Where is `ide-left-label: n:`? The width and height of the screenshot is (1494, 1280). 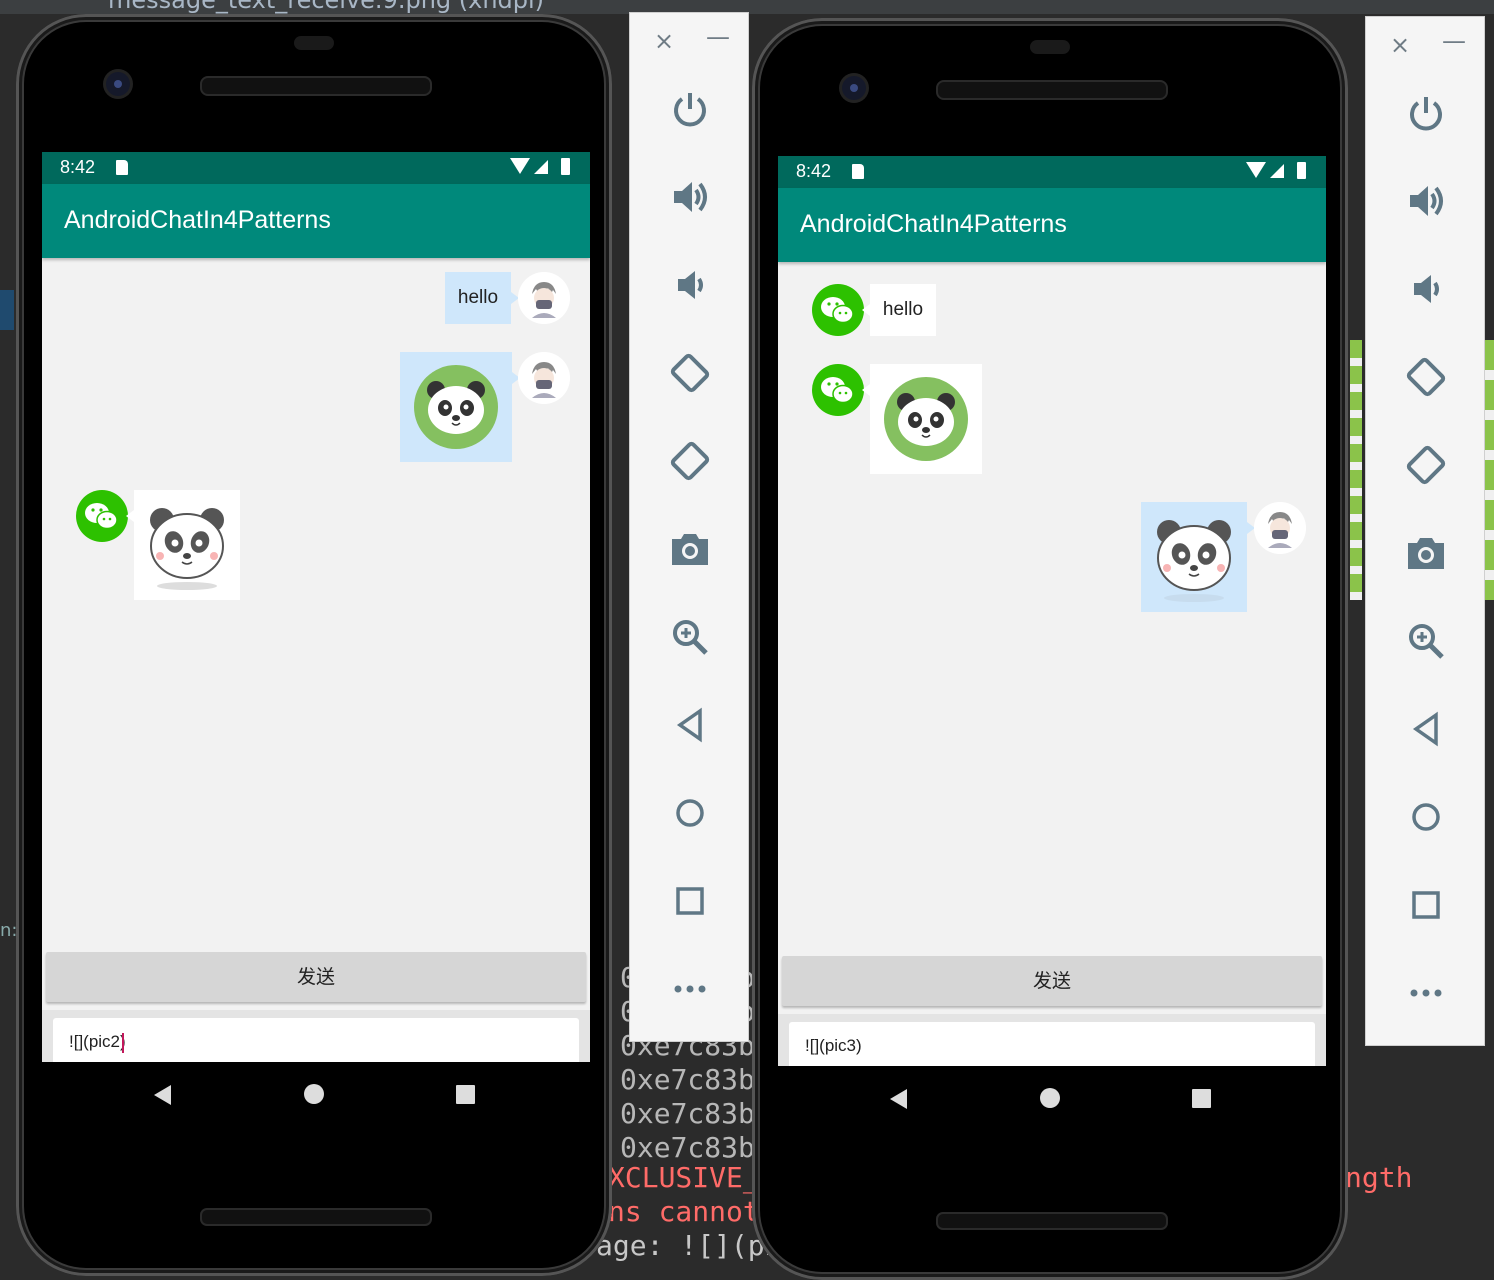
ide-left-label: n: is located at coordinates (9, 930).